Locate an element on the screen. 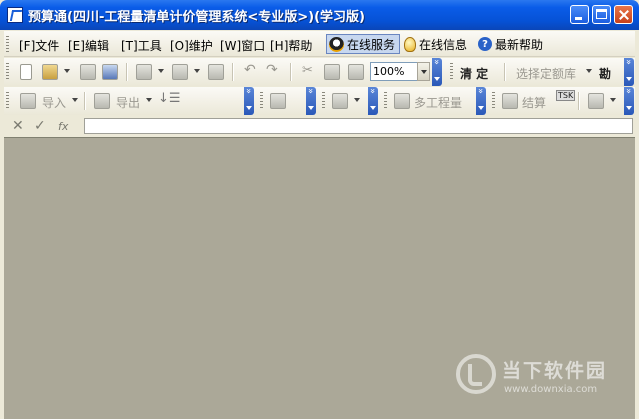 The image size is (639, 419). formula-input is located at coordinates (358, 126).